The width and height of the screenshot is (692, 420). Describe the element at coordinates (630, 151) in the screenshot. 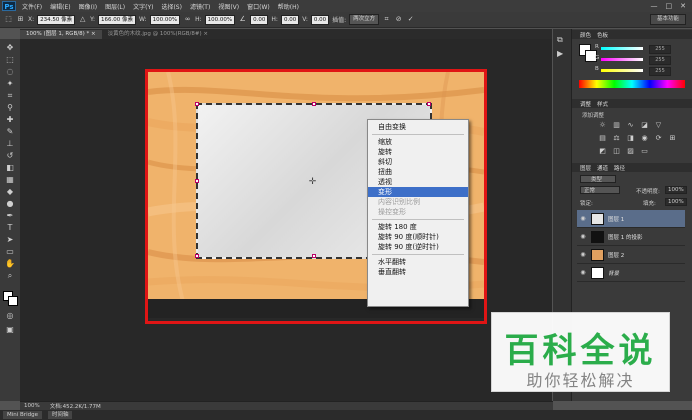

I see `threshold-icon: ▨` at that location.